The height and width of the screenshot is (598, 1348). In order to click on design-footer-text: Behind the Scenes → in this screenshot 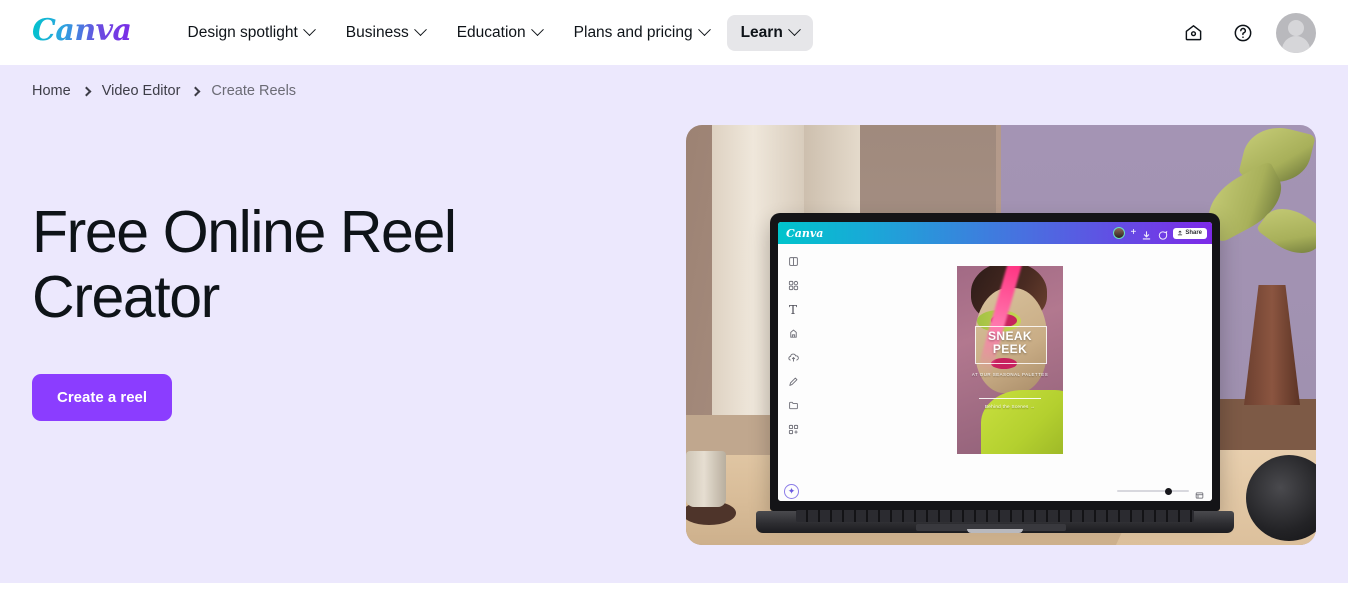, I will do `click(1010, 406)`.